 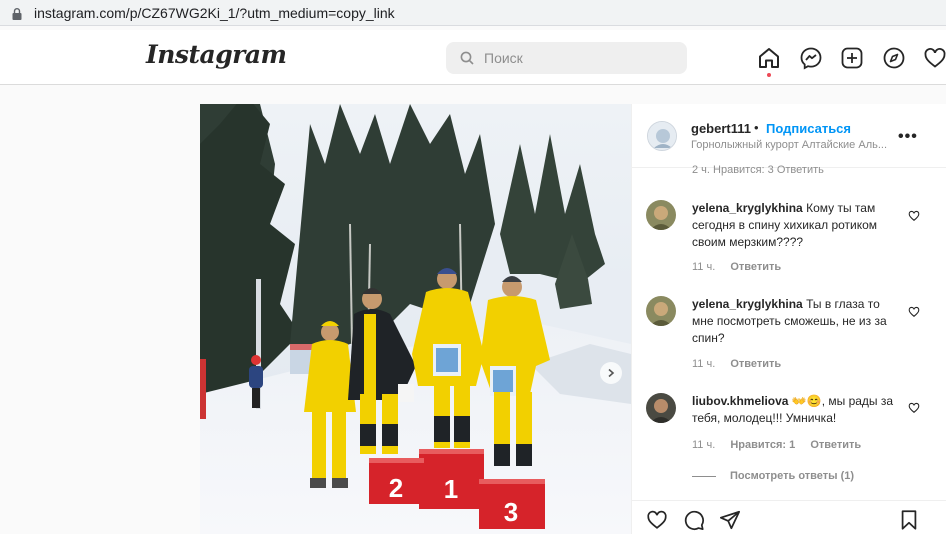 I want to click on messenger-icon, so click(x=811, y=58).